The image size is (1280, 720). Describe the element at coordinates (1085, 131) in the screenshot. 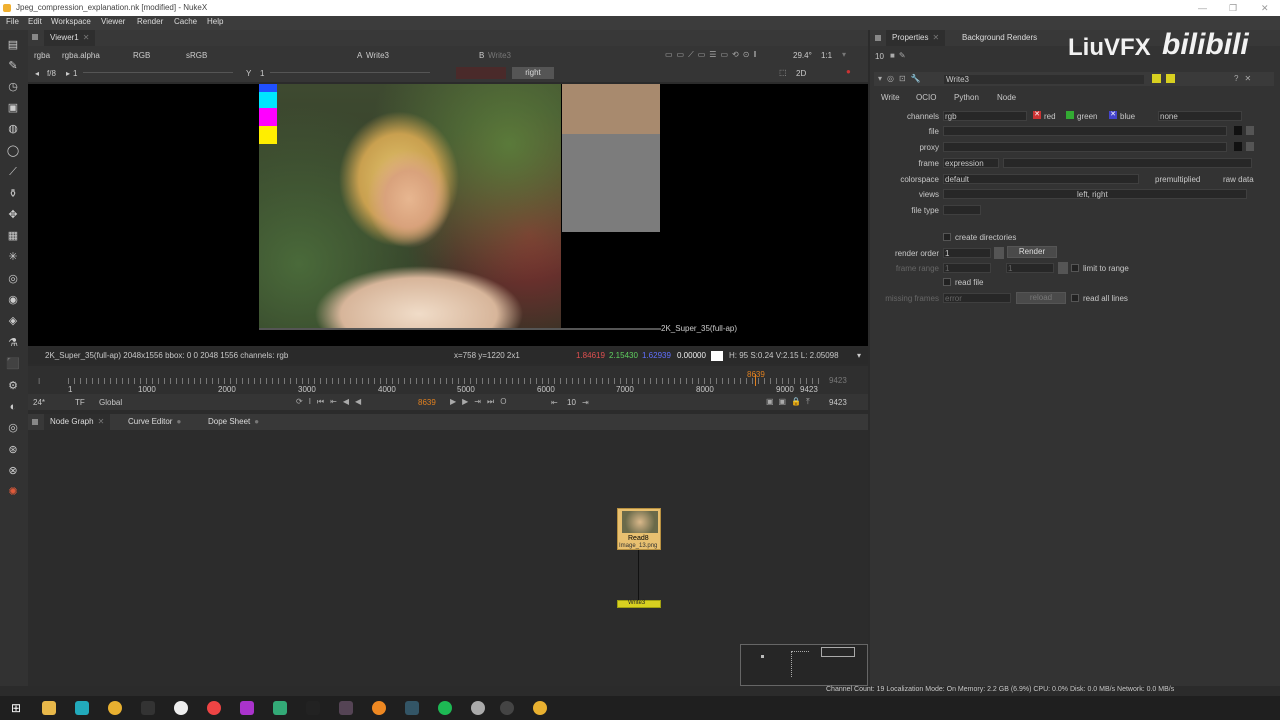

I see `file-input` at that location.